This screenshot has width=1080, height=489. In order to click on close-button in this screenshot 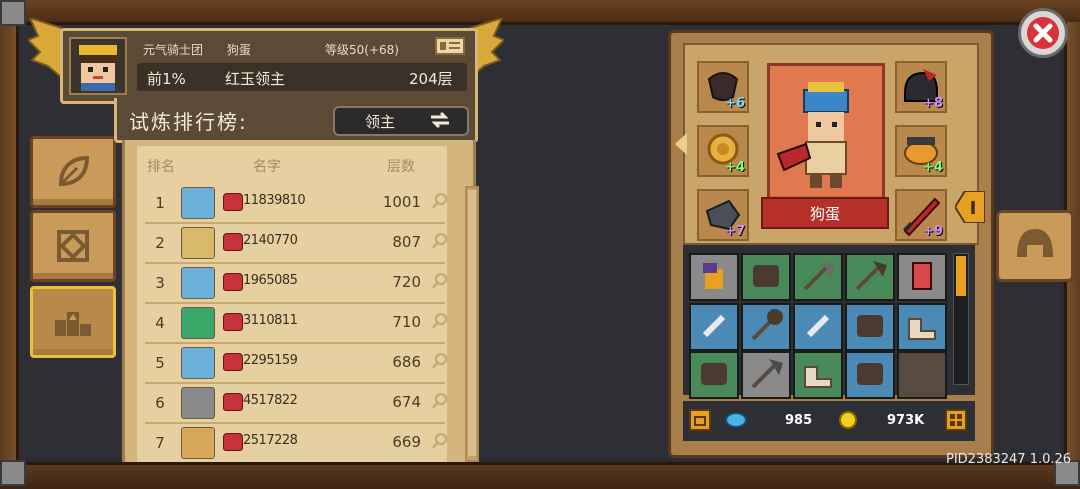, I will do `click(1043, 33)`.